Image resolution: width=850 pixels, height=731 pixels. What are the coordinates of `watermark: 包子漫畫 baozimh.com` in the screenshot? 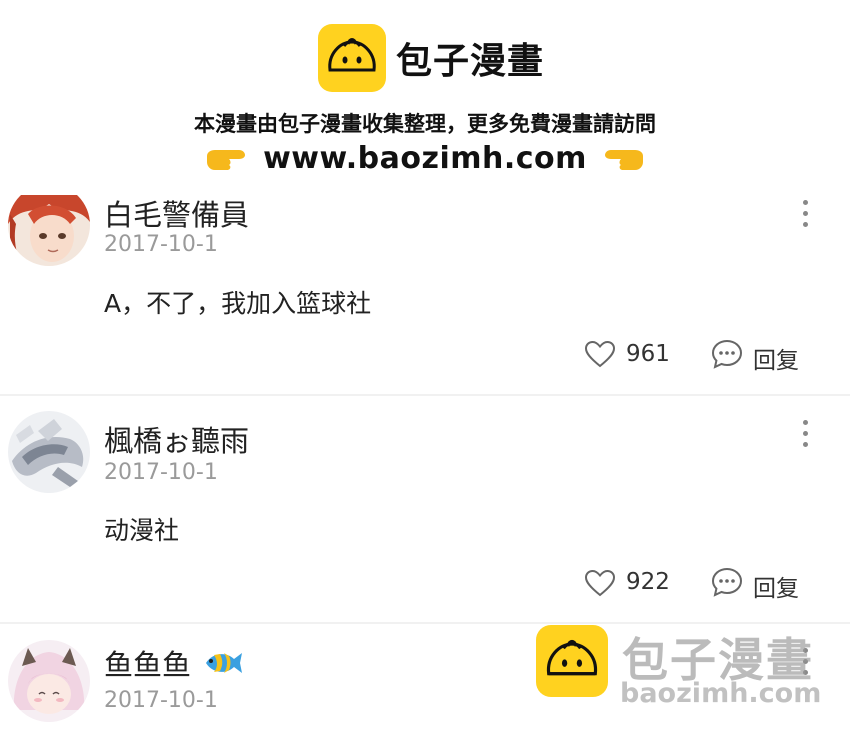 It's located at (686, 667).